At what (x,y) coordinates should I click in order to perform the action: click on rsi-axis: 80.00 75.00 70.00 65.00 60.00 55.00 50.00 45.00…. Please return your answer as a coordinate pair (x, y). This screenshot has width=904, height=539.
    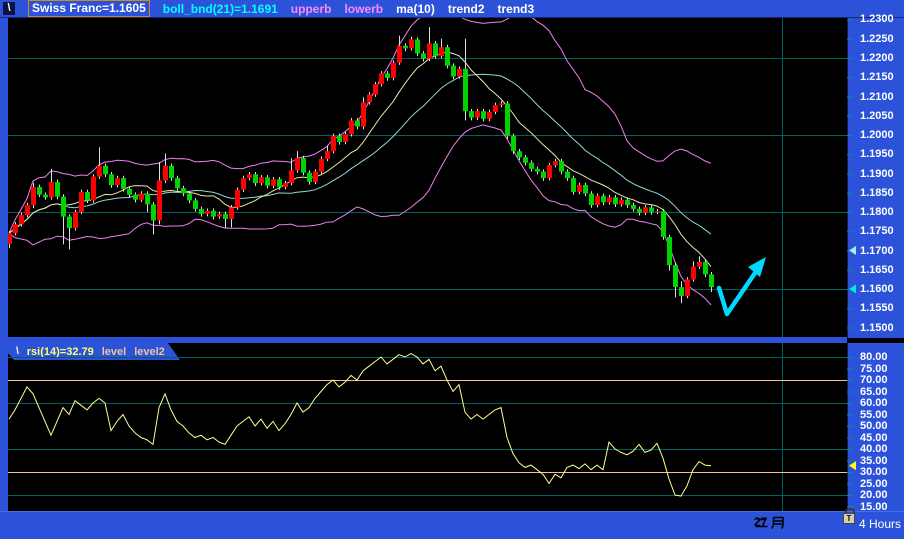
    Looking at the image, I should click on (875, 428).